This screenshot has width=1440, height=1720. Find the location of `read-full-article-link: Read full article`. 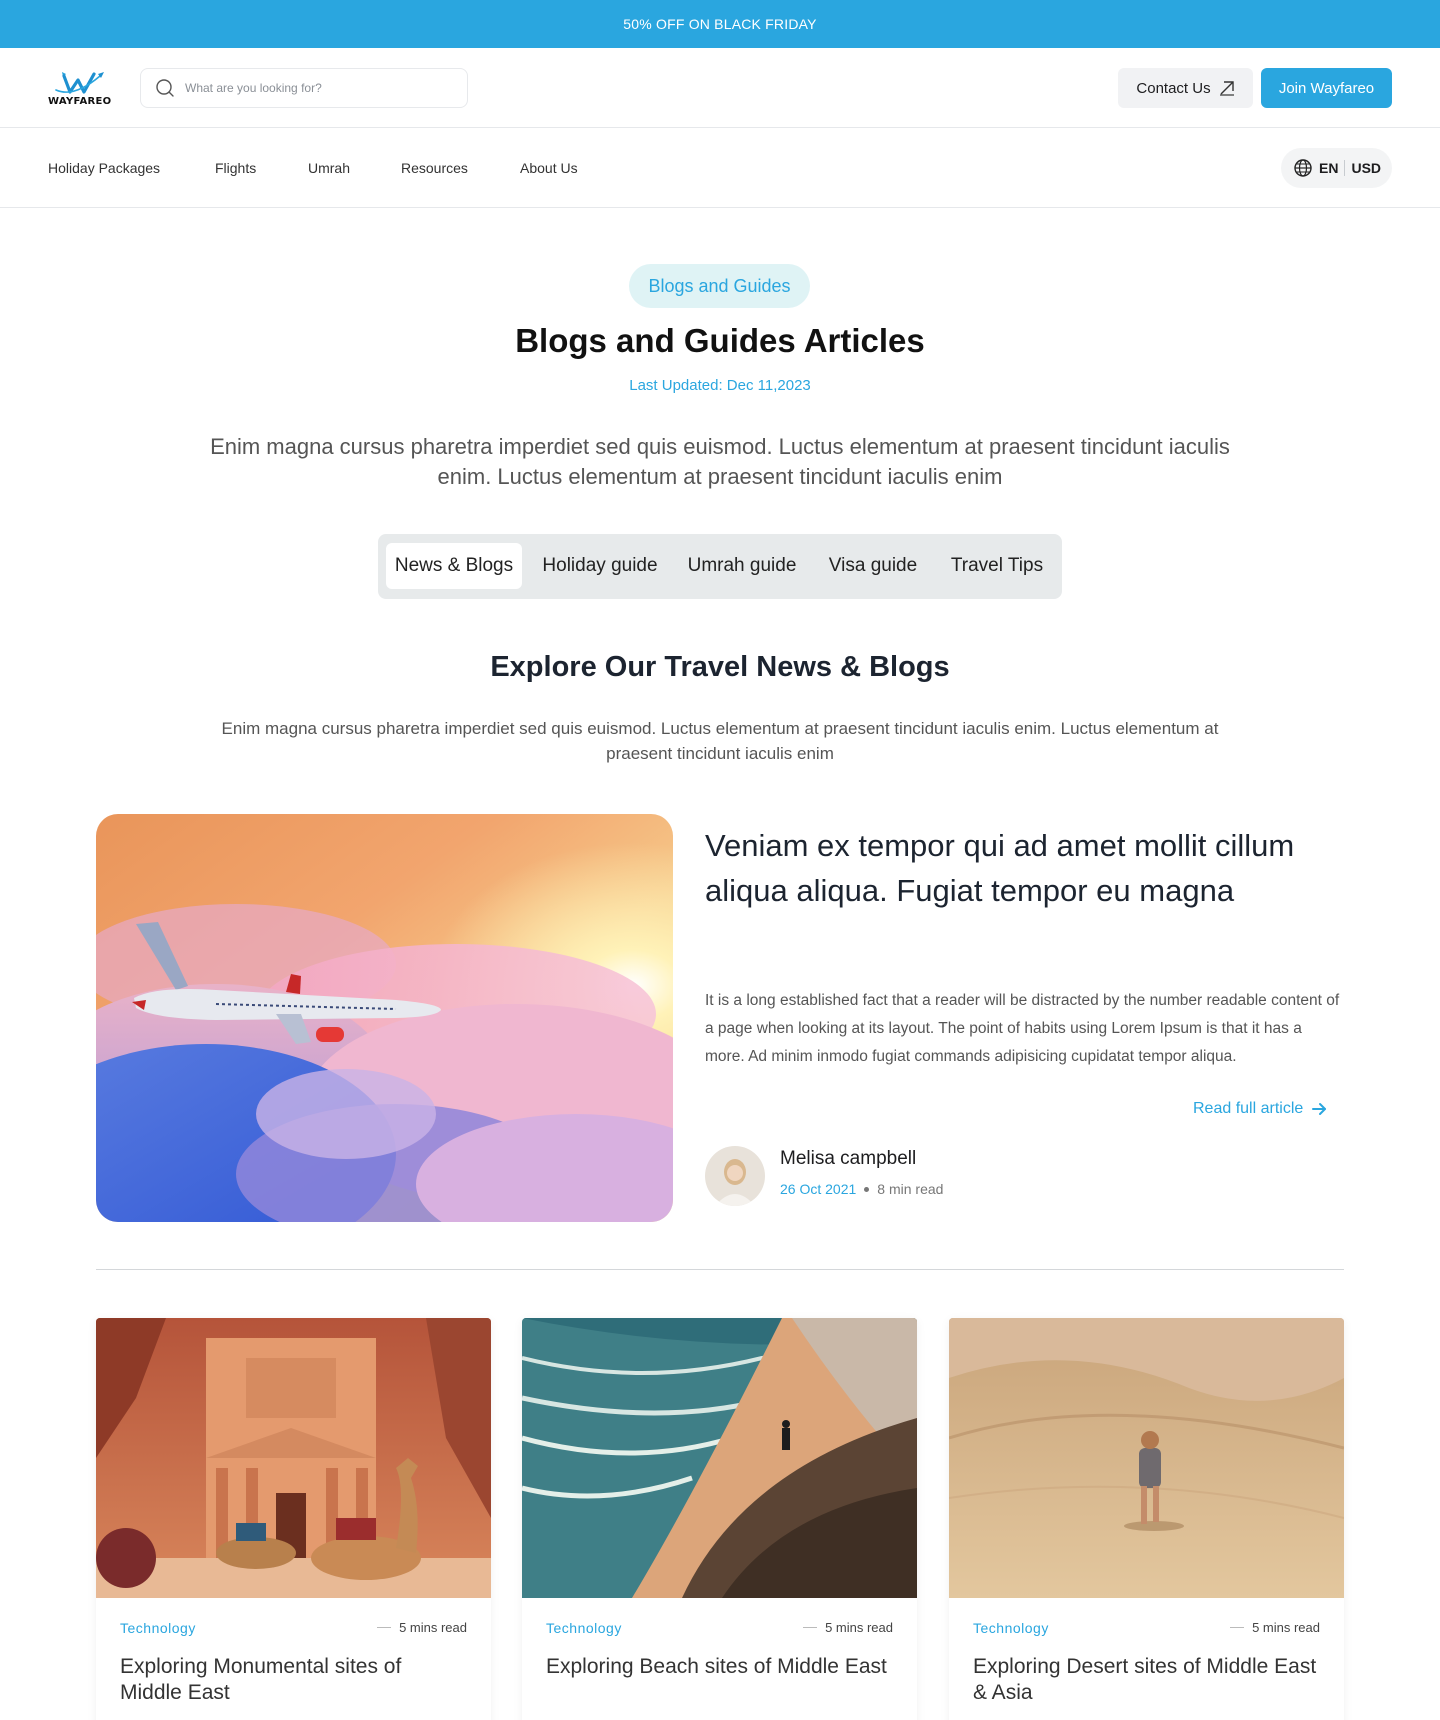

read-full-article-link: Read full article is located at coordinates (1260, 1109).